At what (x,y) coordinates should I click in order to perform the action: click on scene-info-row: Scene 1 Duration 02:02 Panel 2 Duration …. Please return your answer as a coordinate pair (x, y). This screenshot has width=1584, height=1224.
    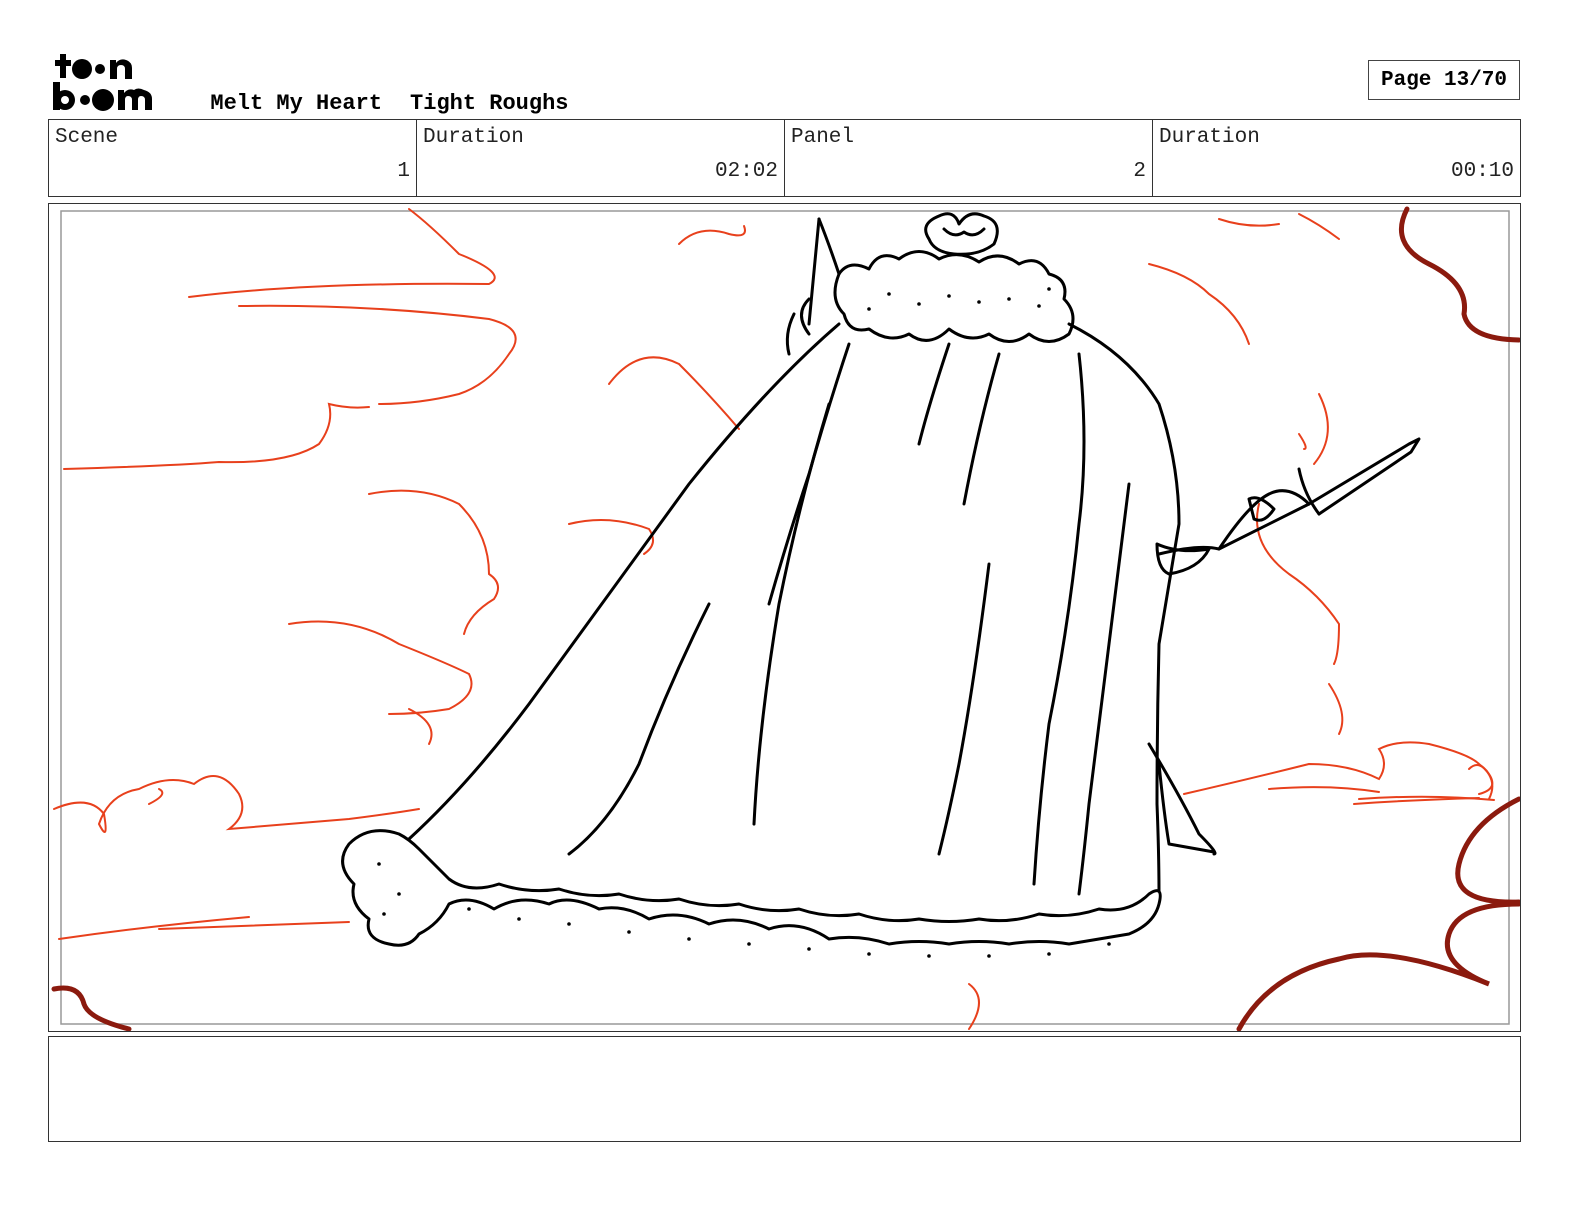
    Looking at the image, I should click on (784, 158).